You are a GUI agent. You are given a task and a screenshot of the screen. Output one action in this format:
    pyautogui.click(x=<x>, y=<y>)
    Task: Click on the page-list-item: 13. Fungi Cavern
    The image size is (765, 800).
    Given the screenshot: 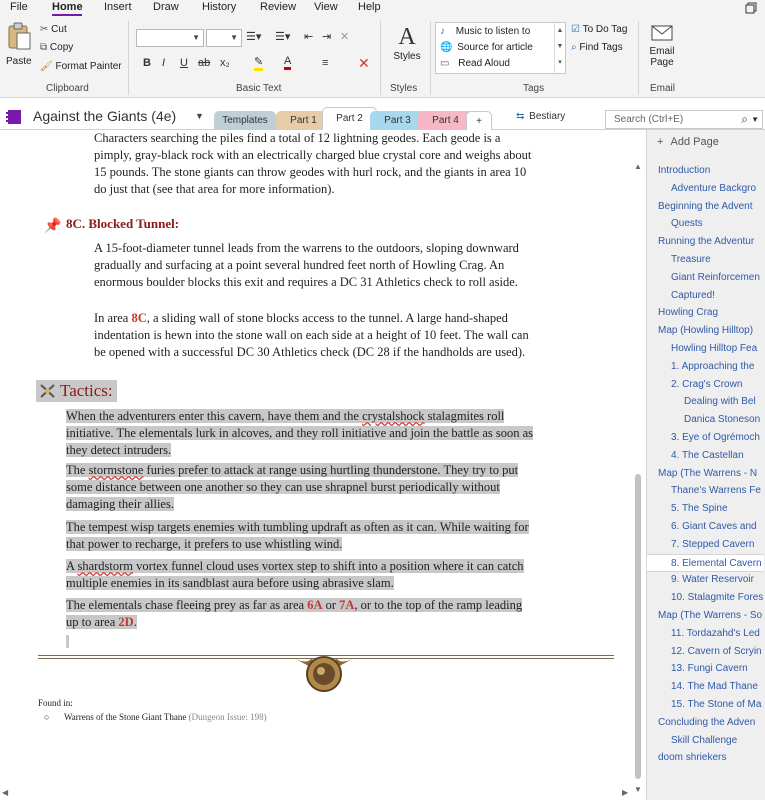 What is the action you would take?
    pyautogui.click(x=705, y=669)
    